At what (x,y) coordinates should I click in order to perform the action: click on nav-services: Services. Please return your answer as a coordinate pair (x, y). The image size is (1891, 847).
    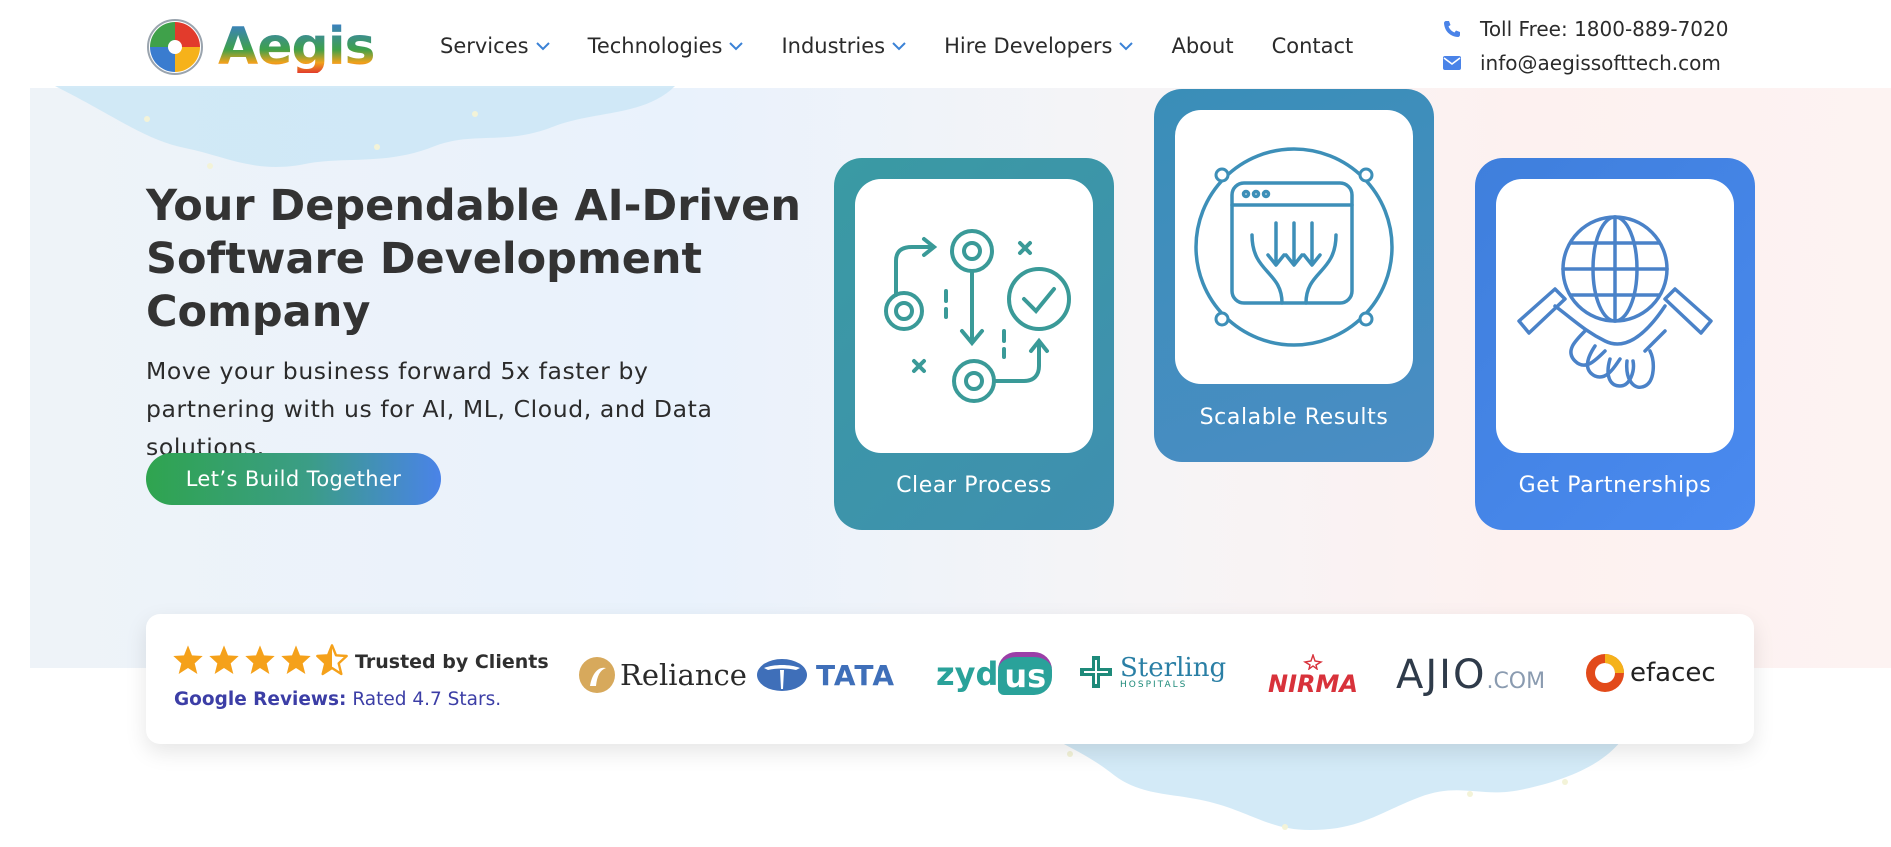
    Looking at the image, I should click on (495, 46).